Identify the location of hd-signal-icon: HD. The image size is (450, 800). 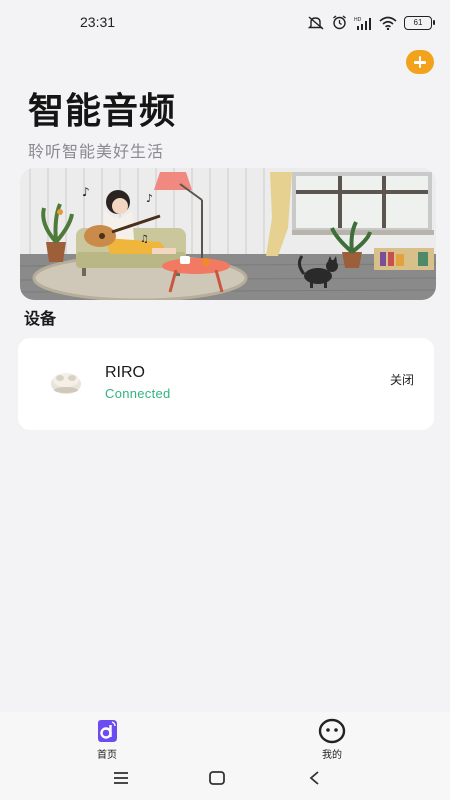
(363, 23).